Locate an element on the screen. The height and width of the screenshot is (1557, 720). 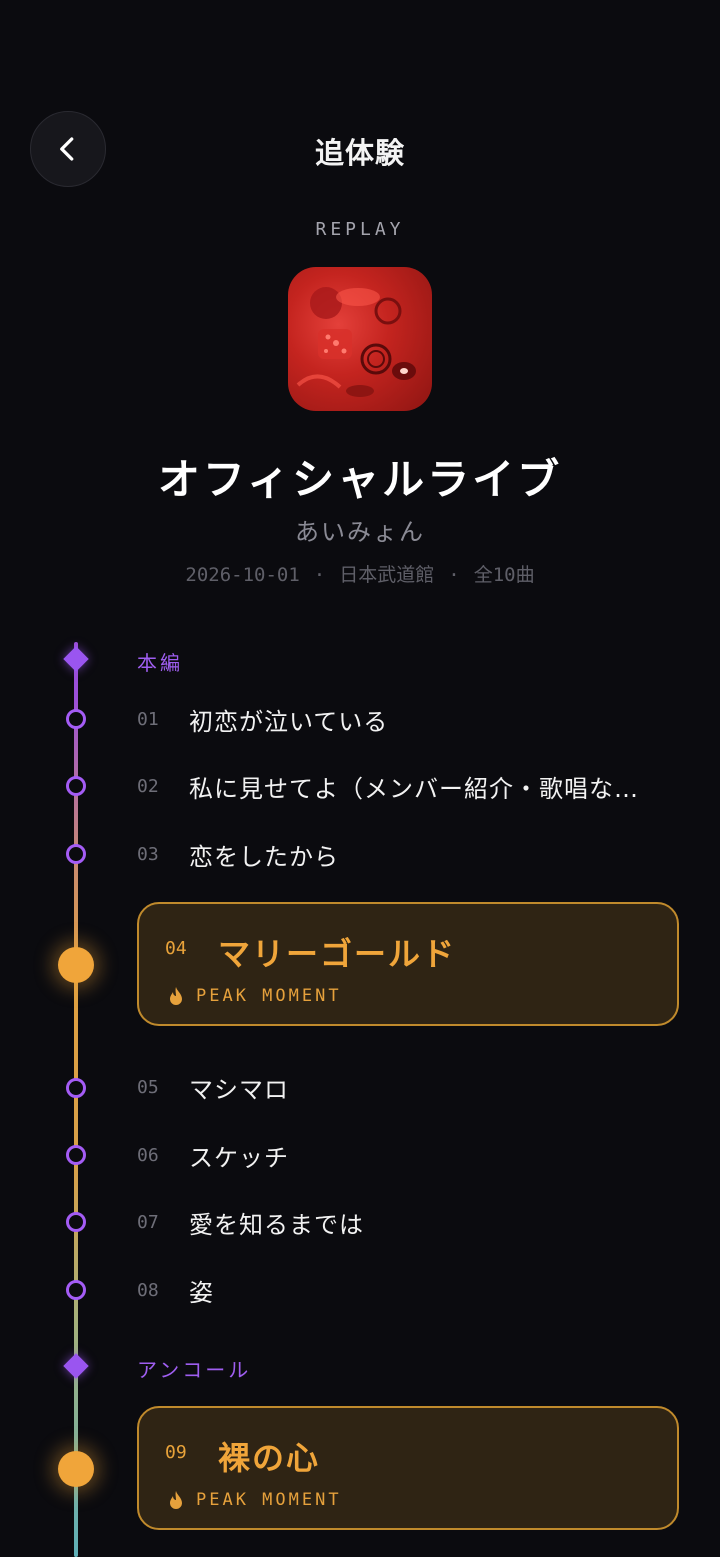
section-label-main: 本編 is located at coordinates (160, 663).